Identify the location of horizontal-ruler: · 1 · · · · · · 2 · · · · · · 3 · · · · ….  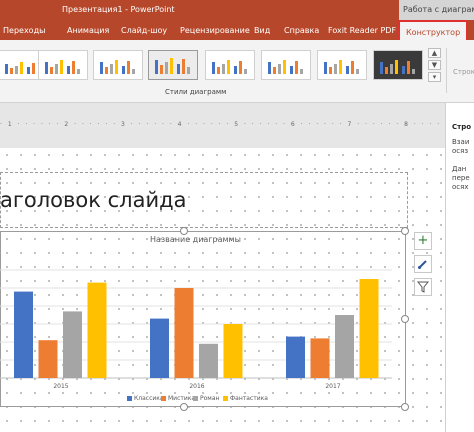
(222, 124).